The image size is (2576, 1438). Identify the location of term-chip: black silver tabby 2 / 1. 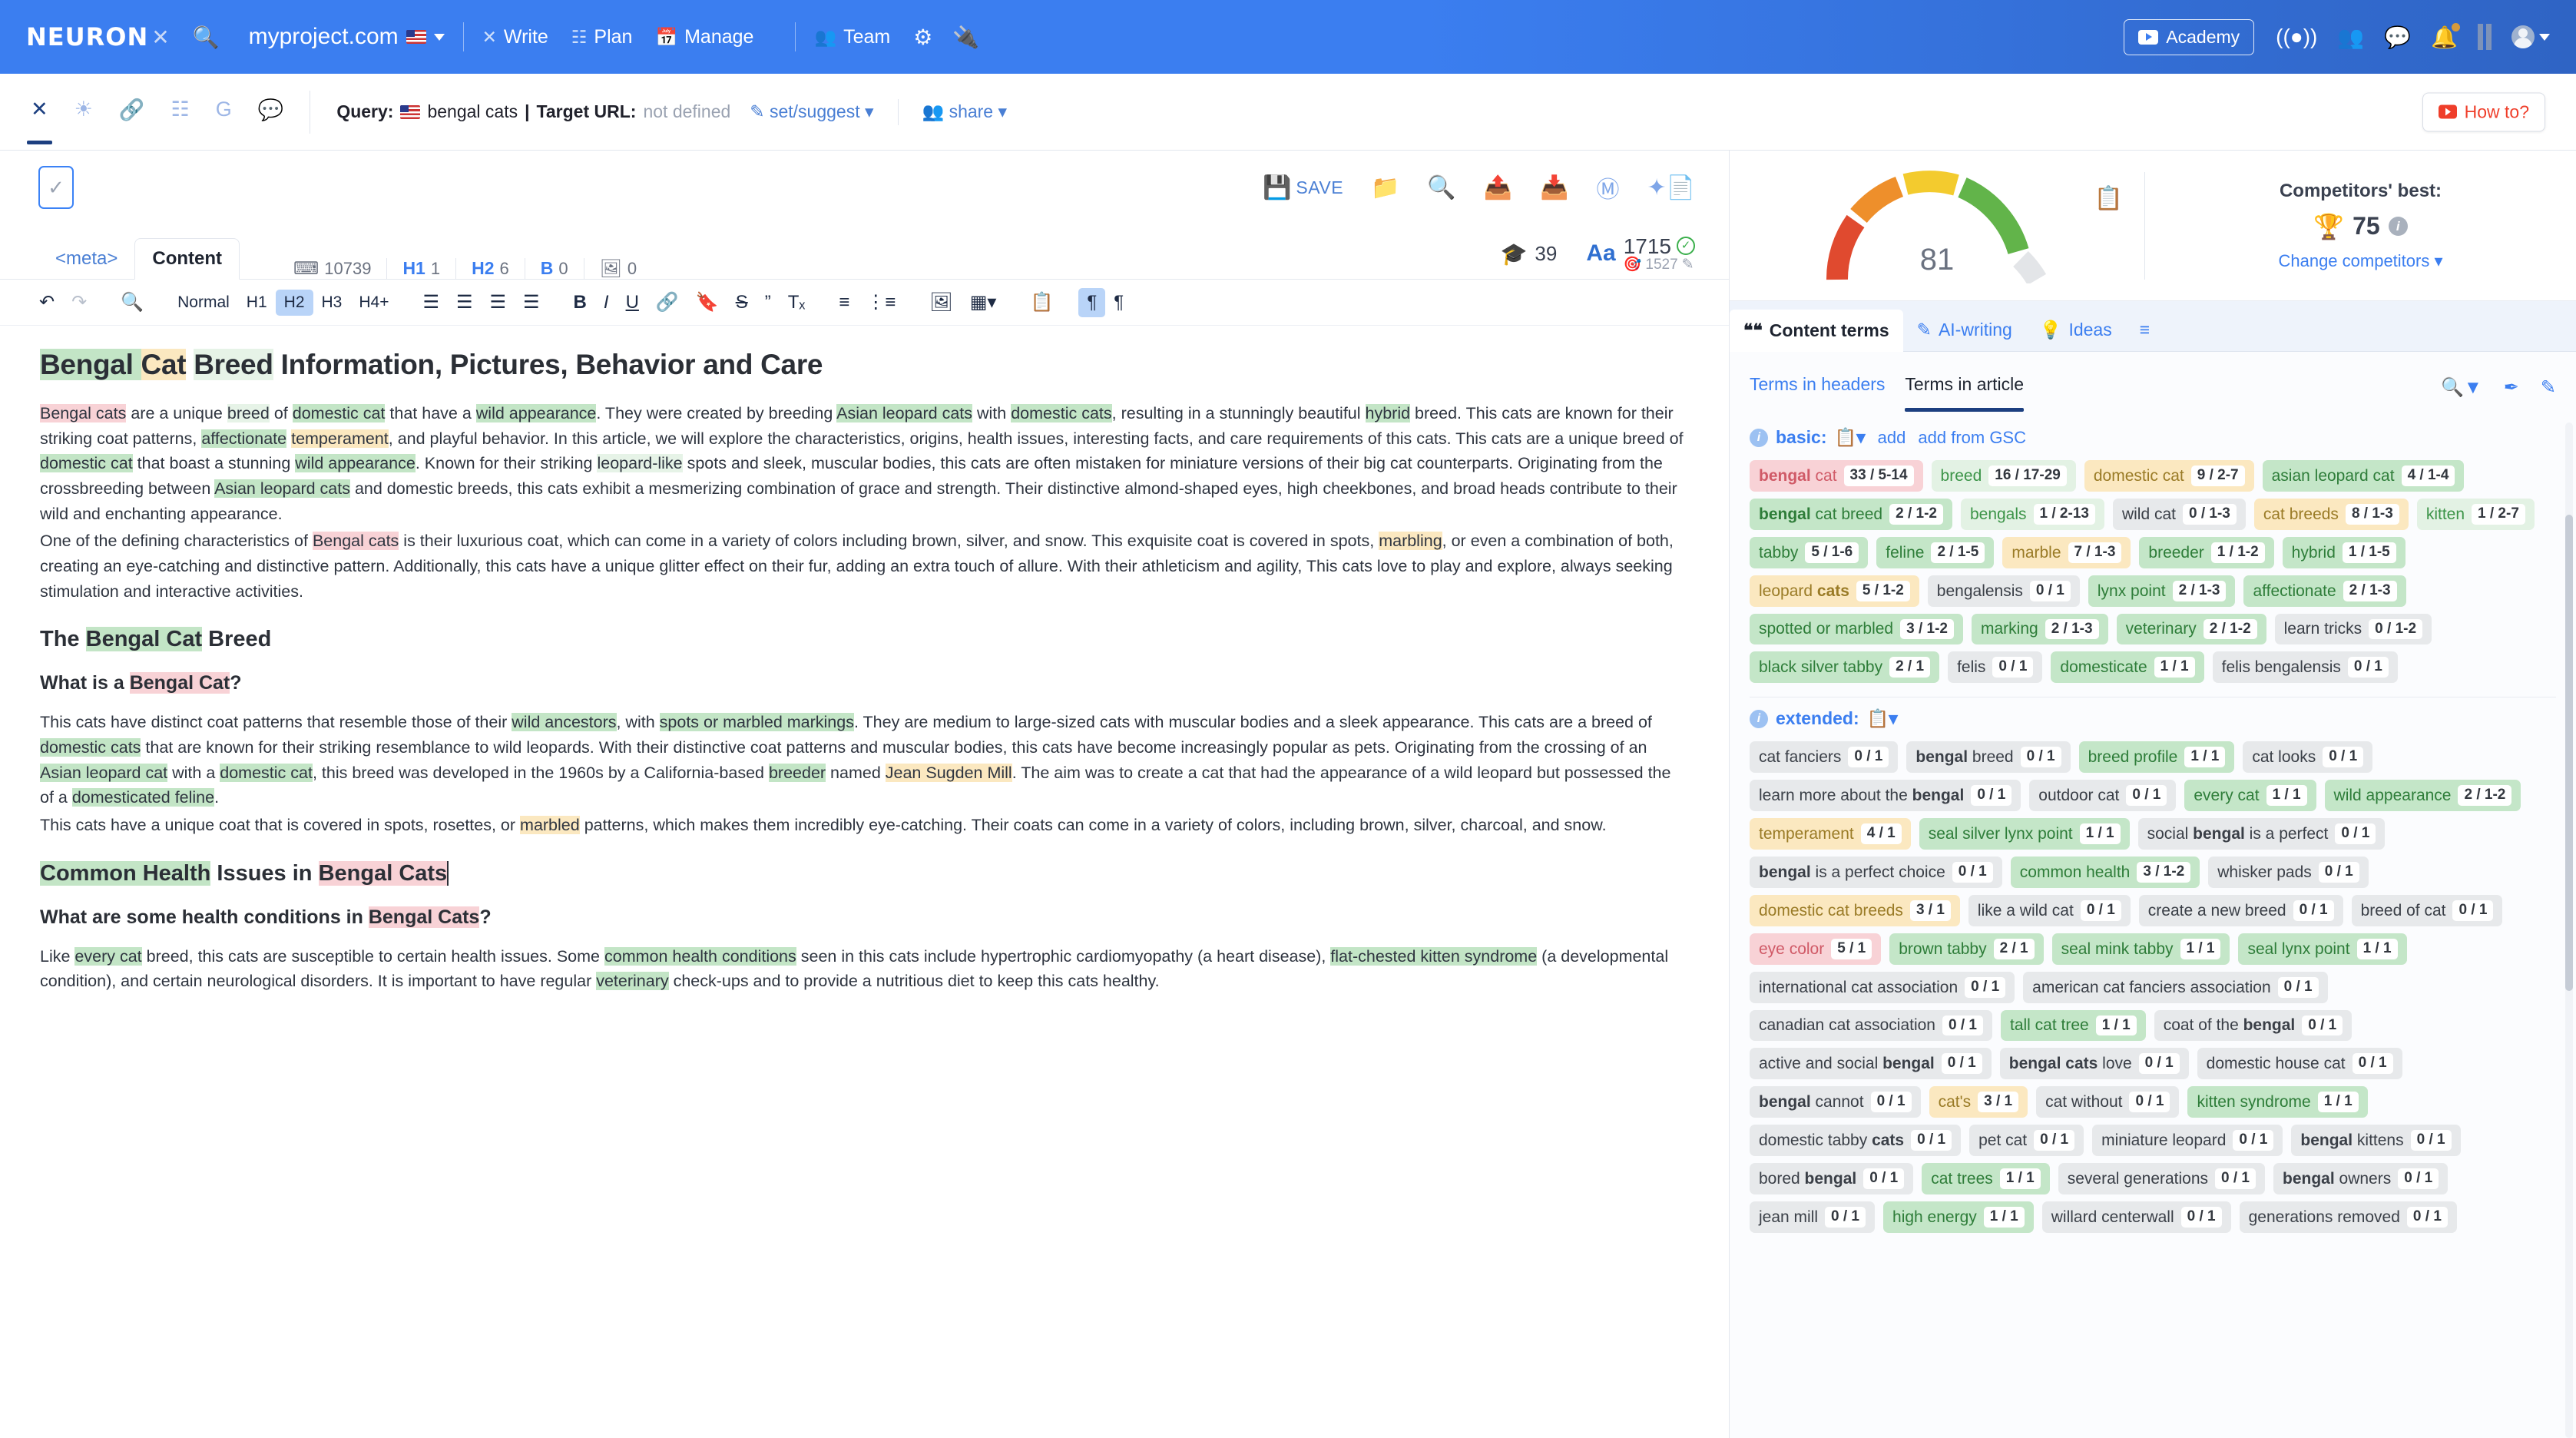
(1845, 668).